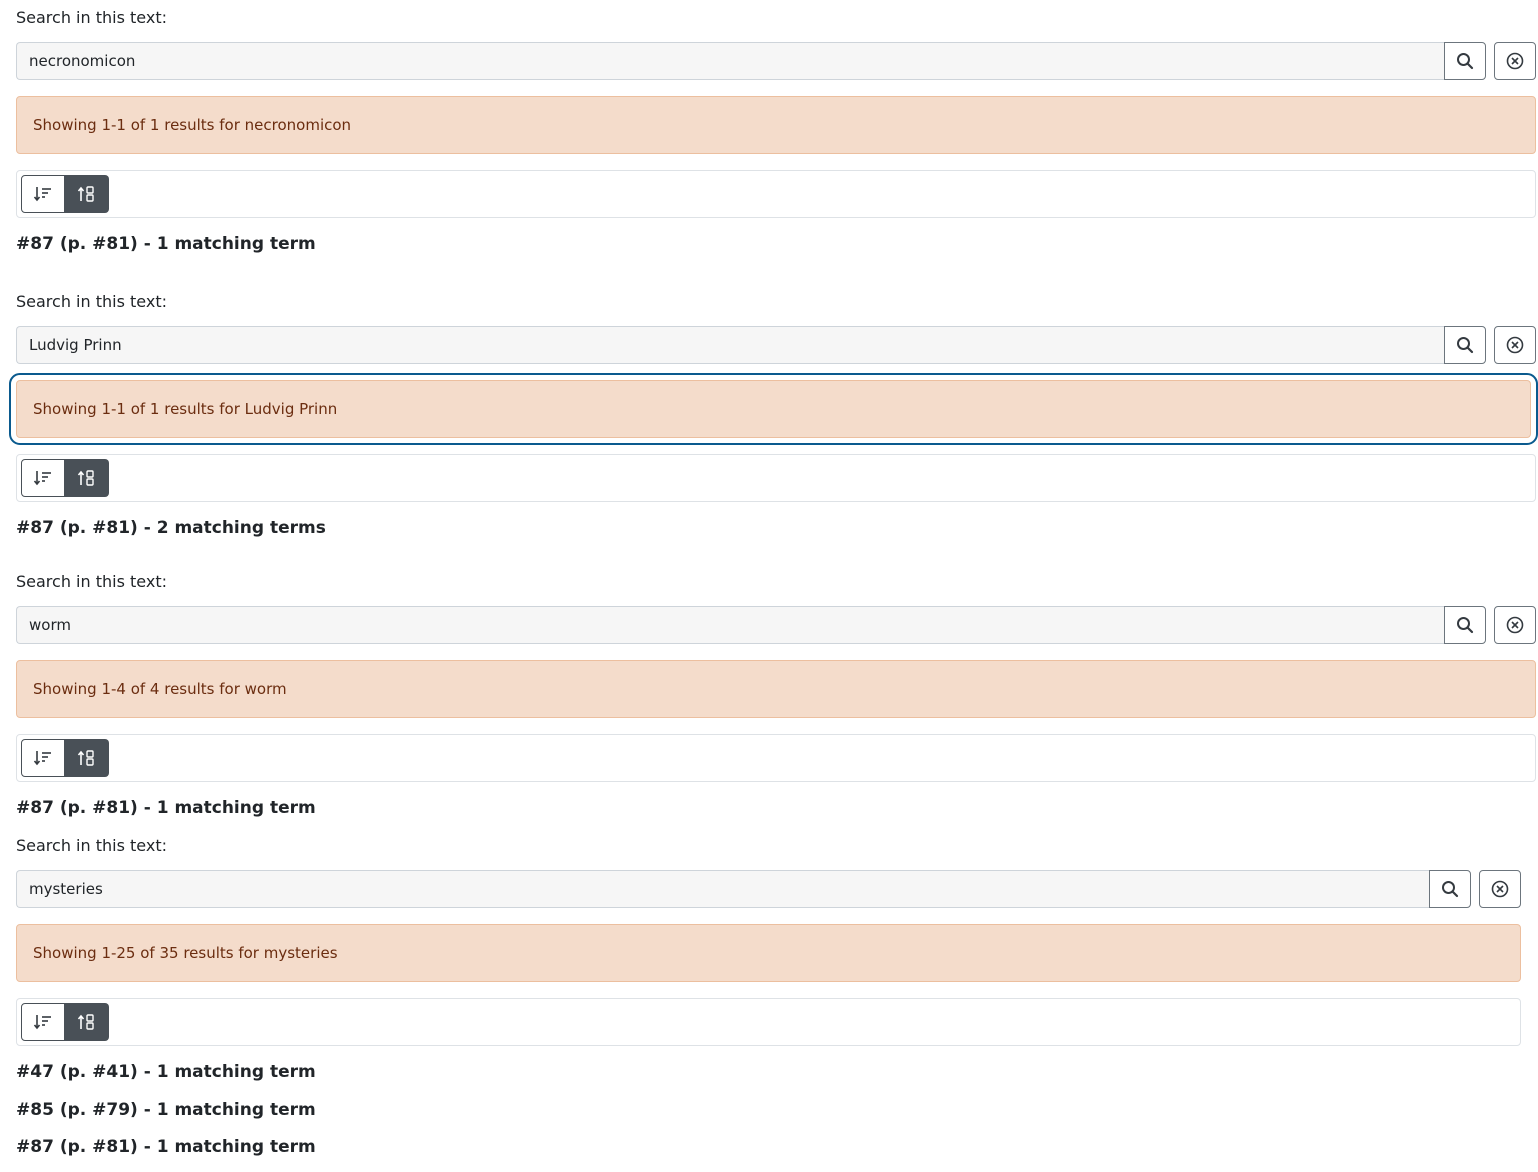 This screenshot has height=1172, width=1538. I want to click on result-item: #87 (p. #81) - 2 matching terms, so click(171, 528).